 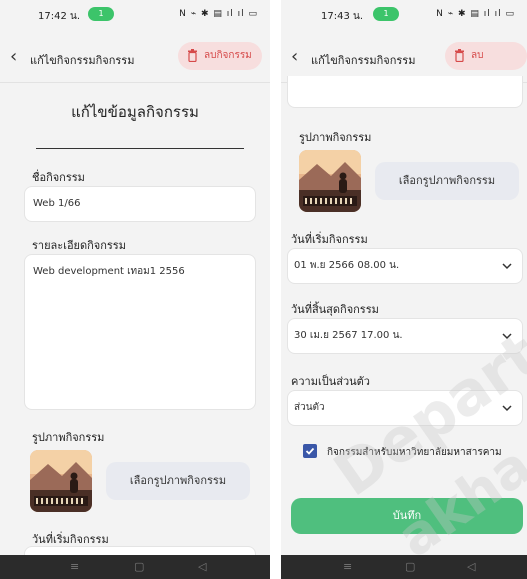 What do you see at coordinates (414, 452) in the screenshot?
I see `university-checkbox-label: กิจกรรมสำหรับมหาวิทยาลัยมหาสารคาม` at bounding box center [414, 452].